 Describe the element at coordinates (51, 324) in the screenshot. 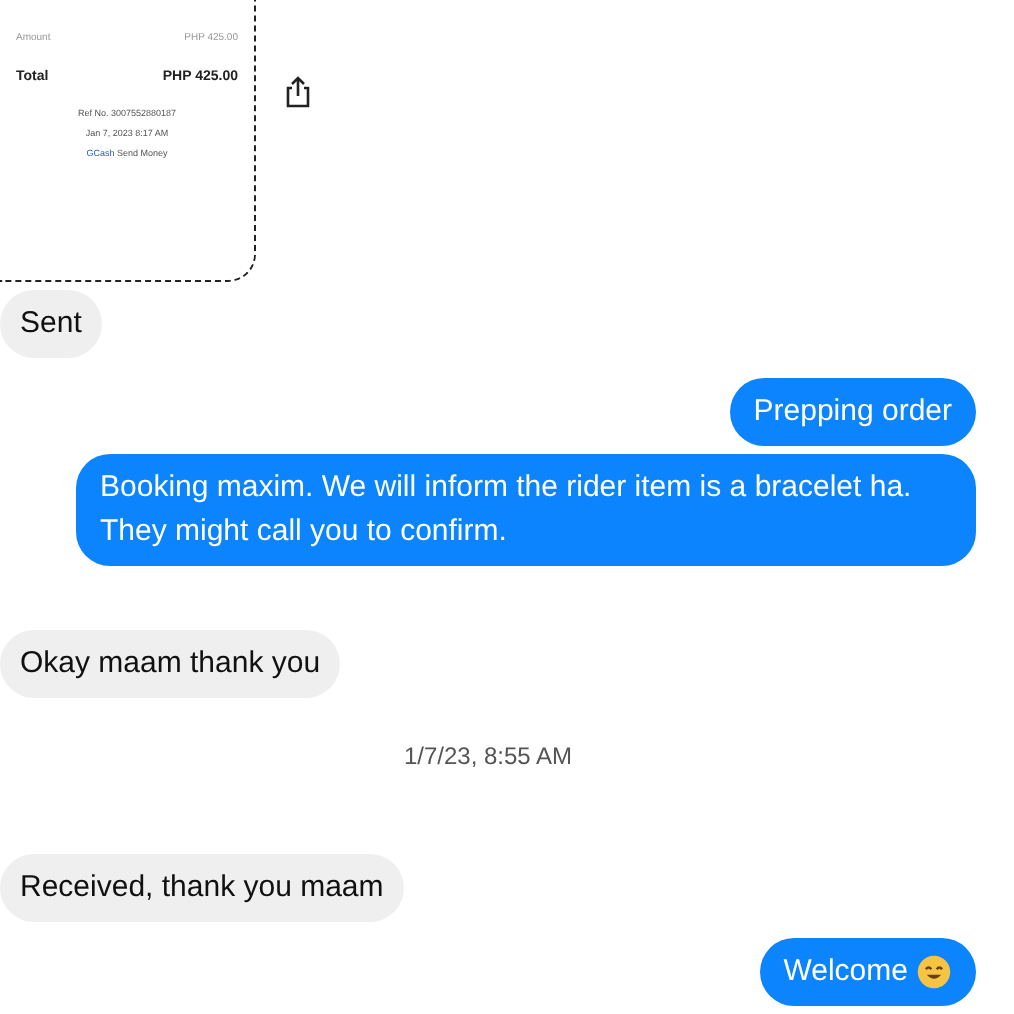

I see `received-message: Sent` at that location.